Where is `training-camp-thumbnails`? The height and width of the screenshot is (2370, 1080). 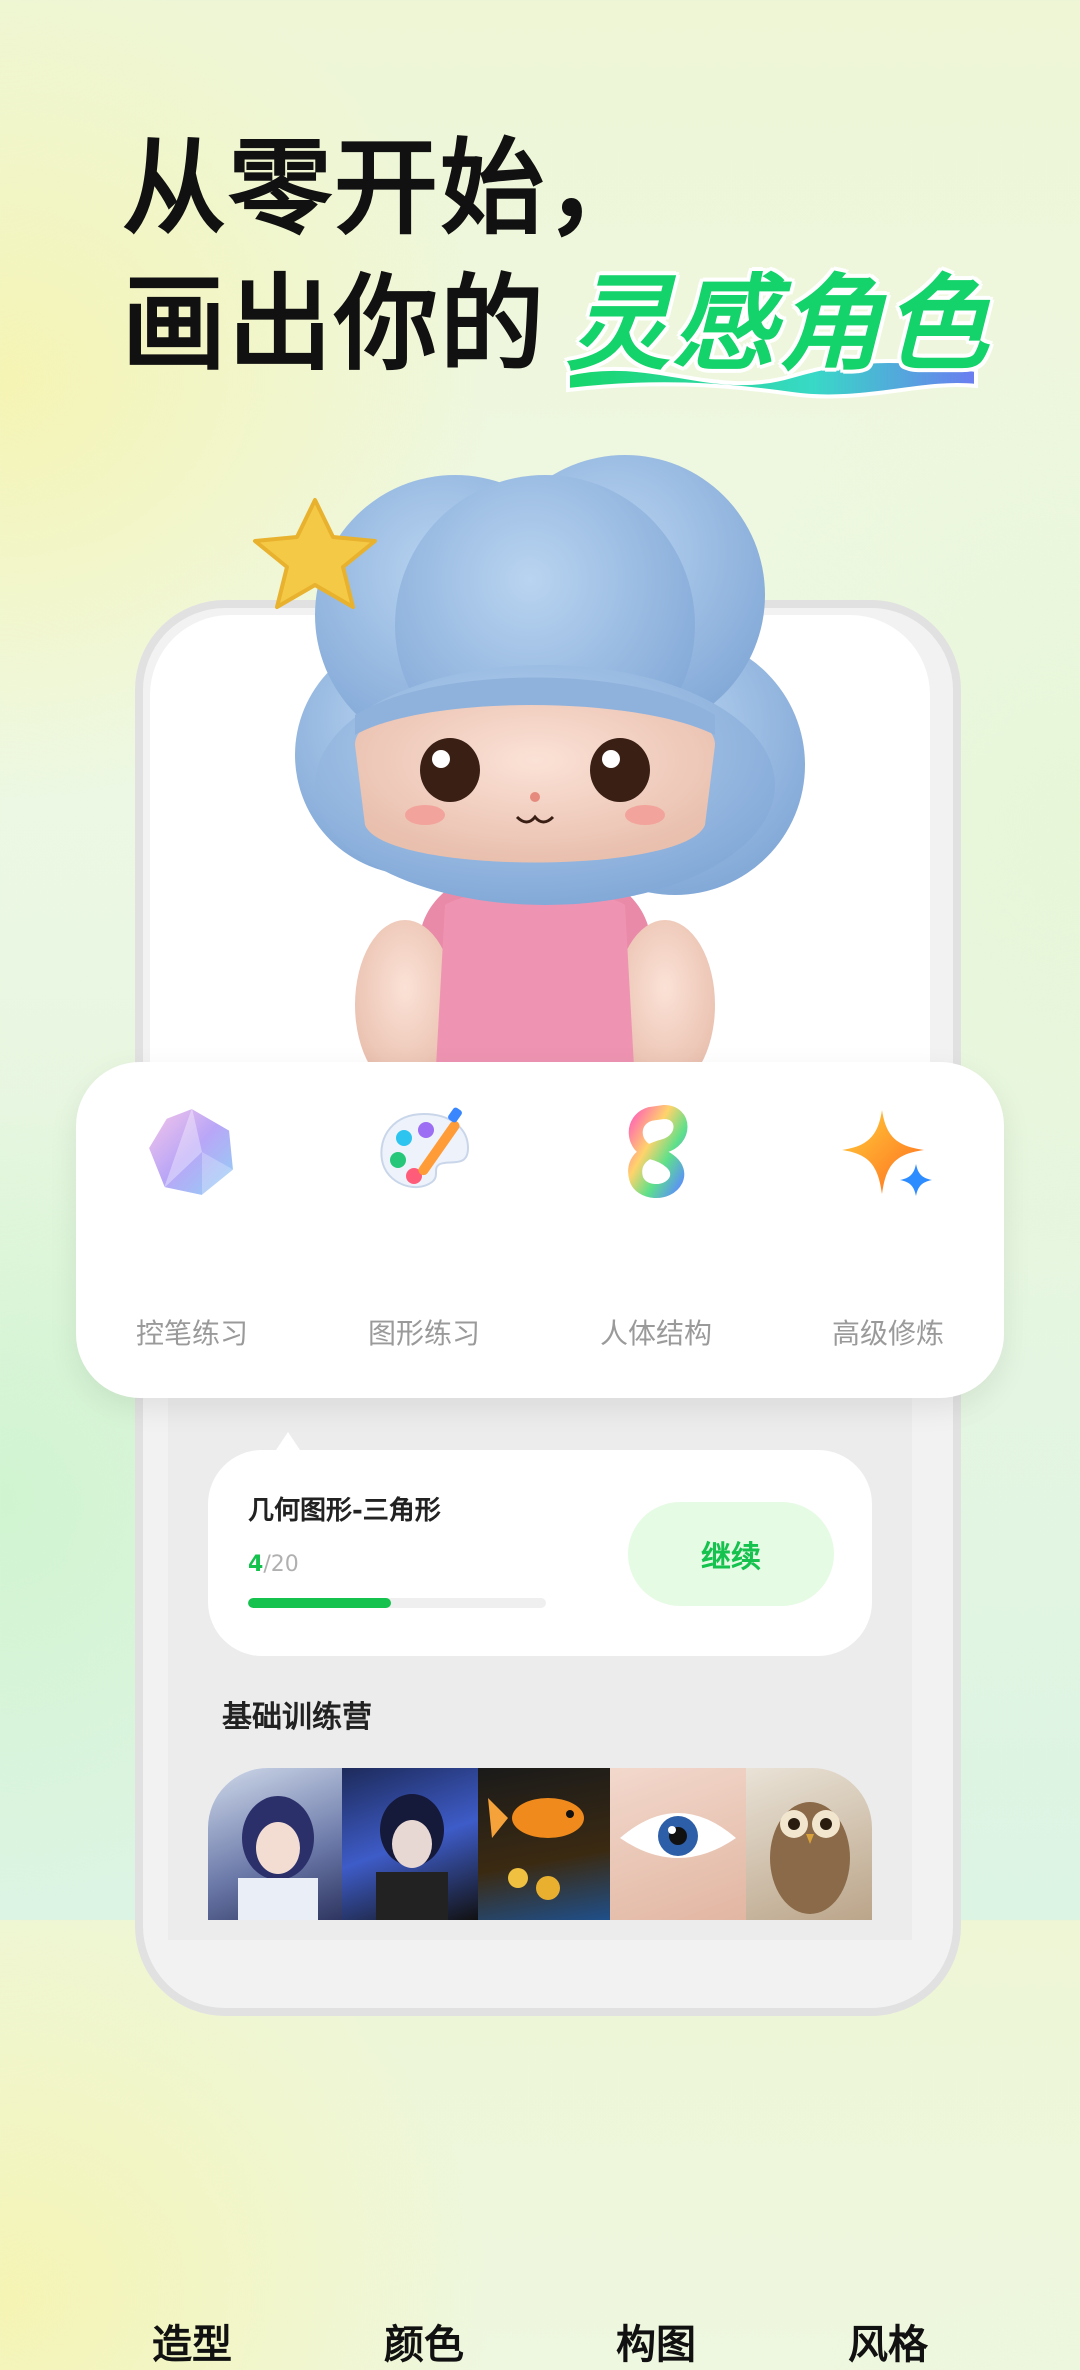
training-camp-thumbnails is located at coordinates (540, 1844).